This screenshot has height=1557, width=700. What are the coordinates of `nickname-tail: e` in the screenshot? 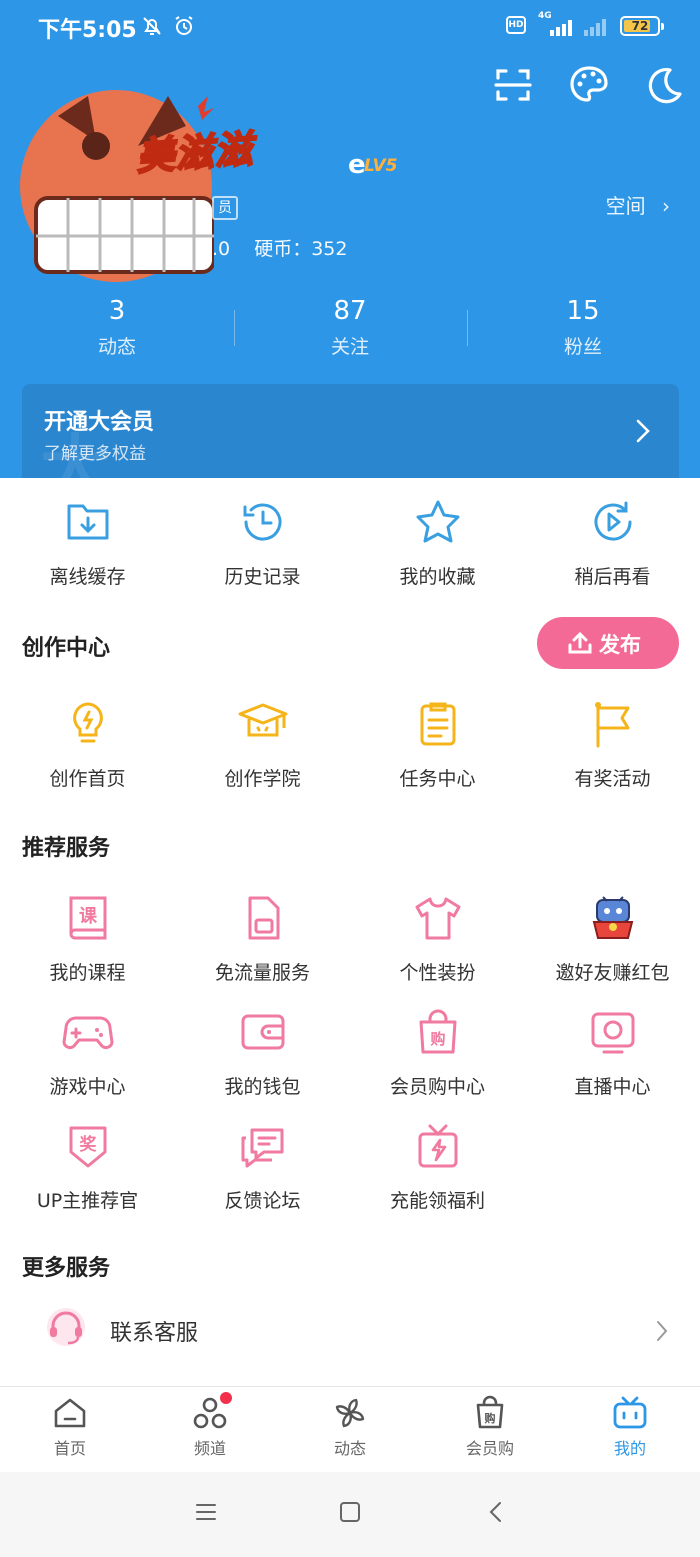 It's located at (357, 165).